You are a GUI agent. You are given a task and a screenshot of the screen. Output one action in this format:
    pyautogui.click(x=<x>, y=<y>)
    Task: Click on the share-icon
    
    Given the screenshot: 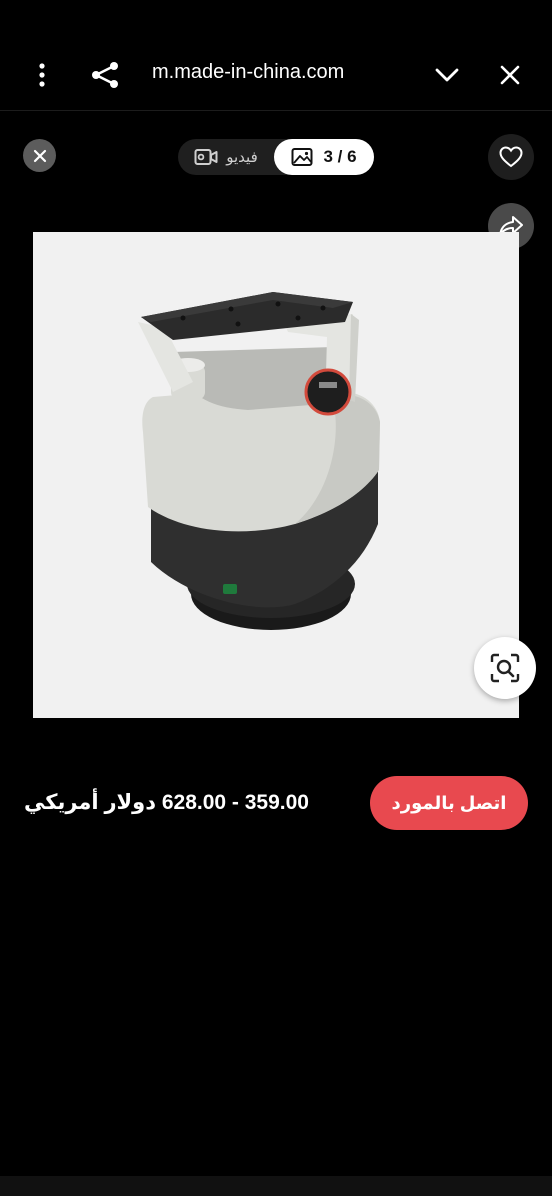 What is the action you would take?
    pyautogui.click(x=105, y=75)
    